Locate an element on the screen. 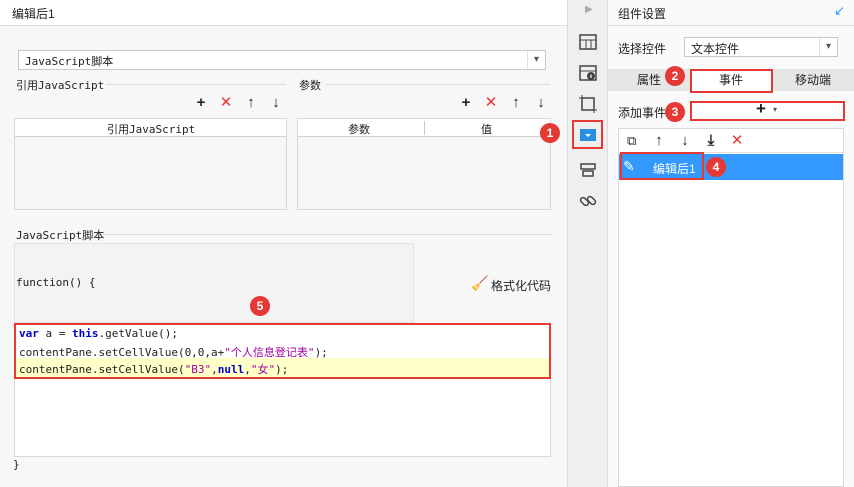 The image size is (854, 487). side-icon-bar: ▶ 1 is located at coordinates (574, 243).